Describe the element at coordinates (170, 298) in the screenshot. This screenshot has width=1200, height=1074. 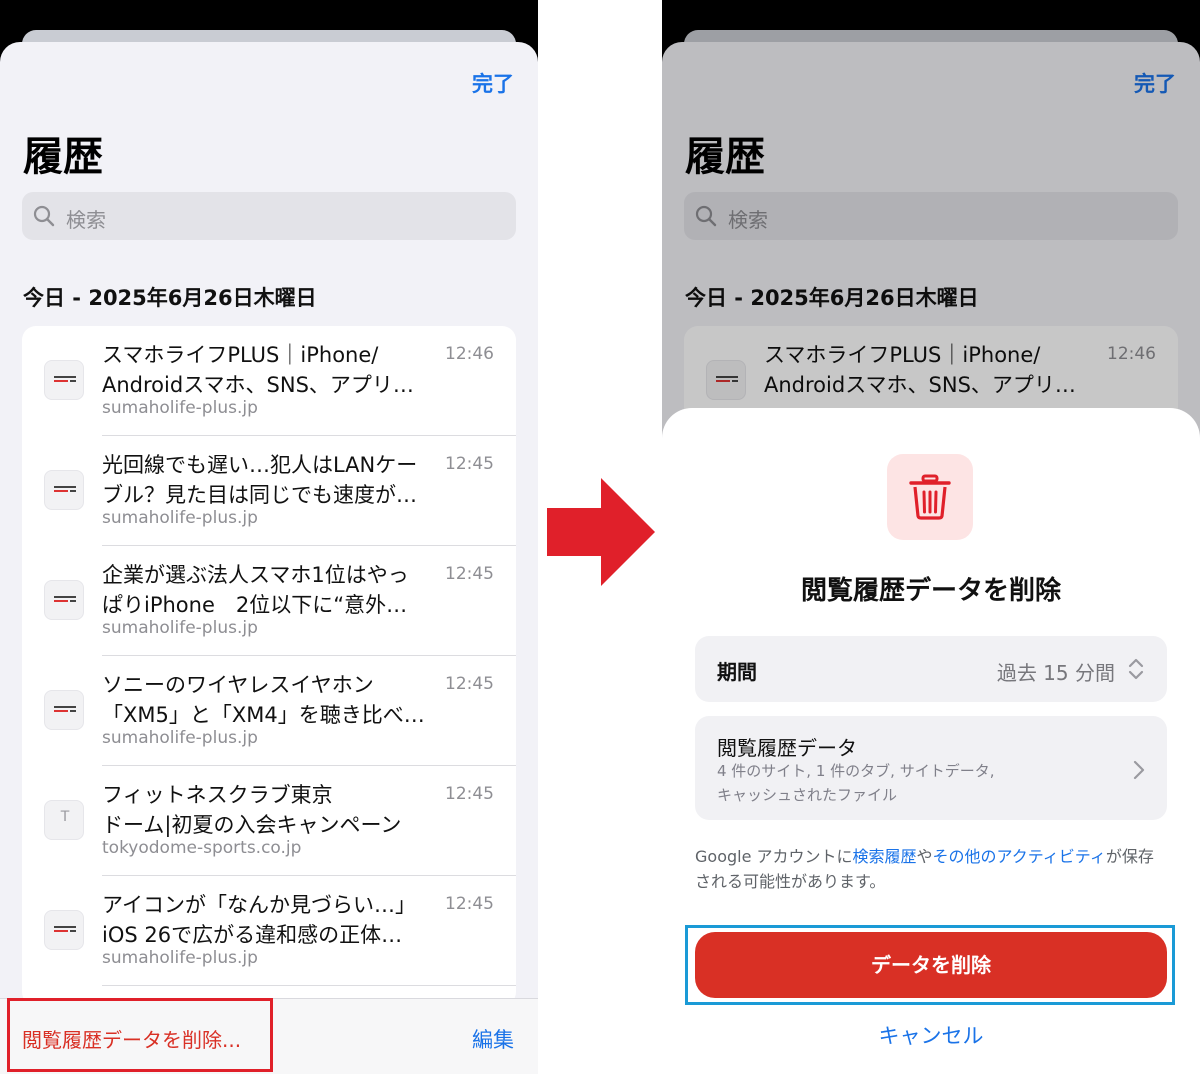
I see `date-section-header: 今日 - 2025年6月26日木曜日` at that location.